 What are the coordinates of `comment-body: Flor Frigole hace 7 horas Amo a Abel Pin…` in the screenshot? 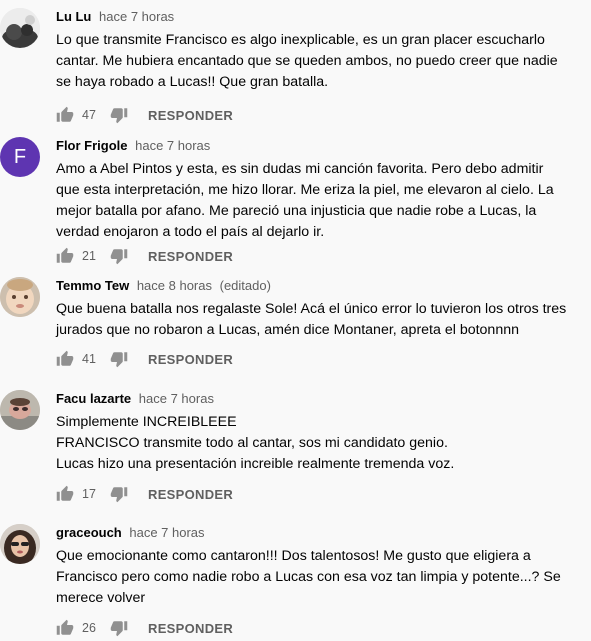 It's located at (319, 190).